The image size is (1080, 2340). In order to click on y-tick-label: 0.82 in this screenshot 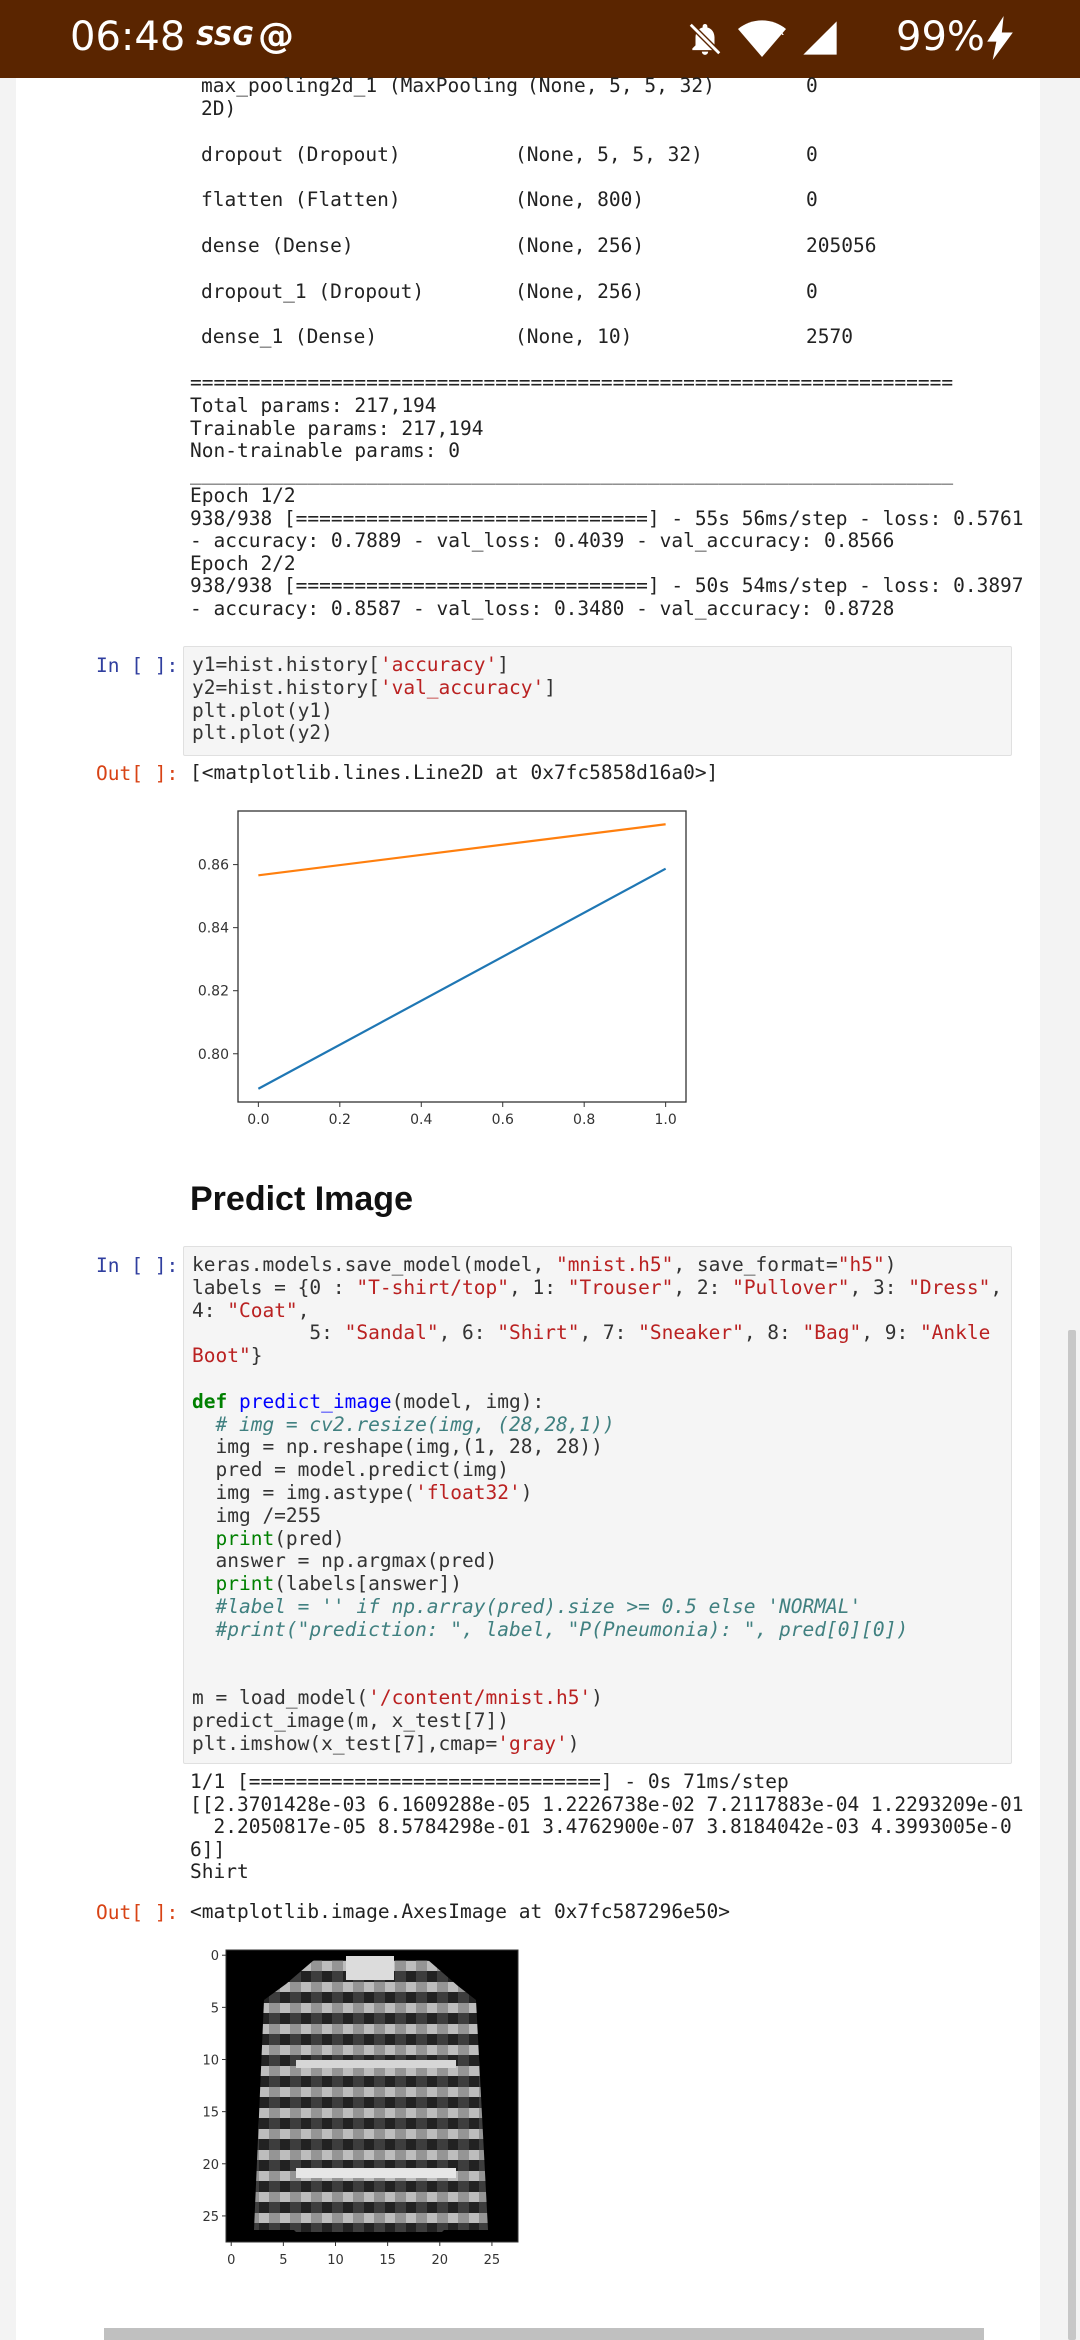, I will do `click(213, 992)`.